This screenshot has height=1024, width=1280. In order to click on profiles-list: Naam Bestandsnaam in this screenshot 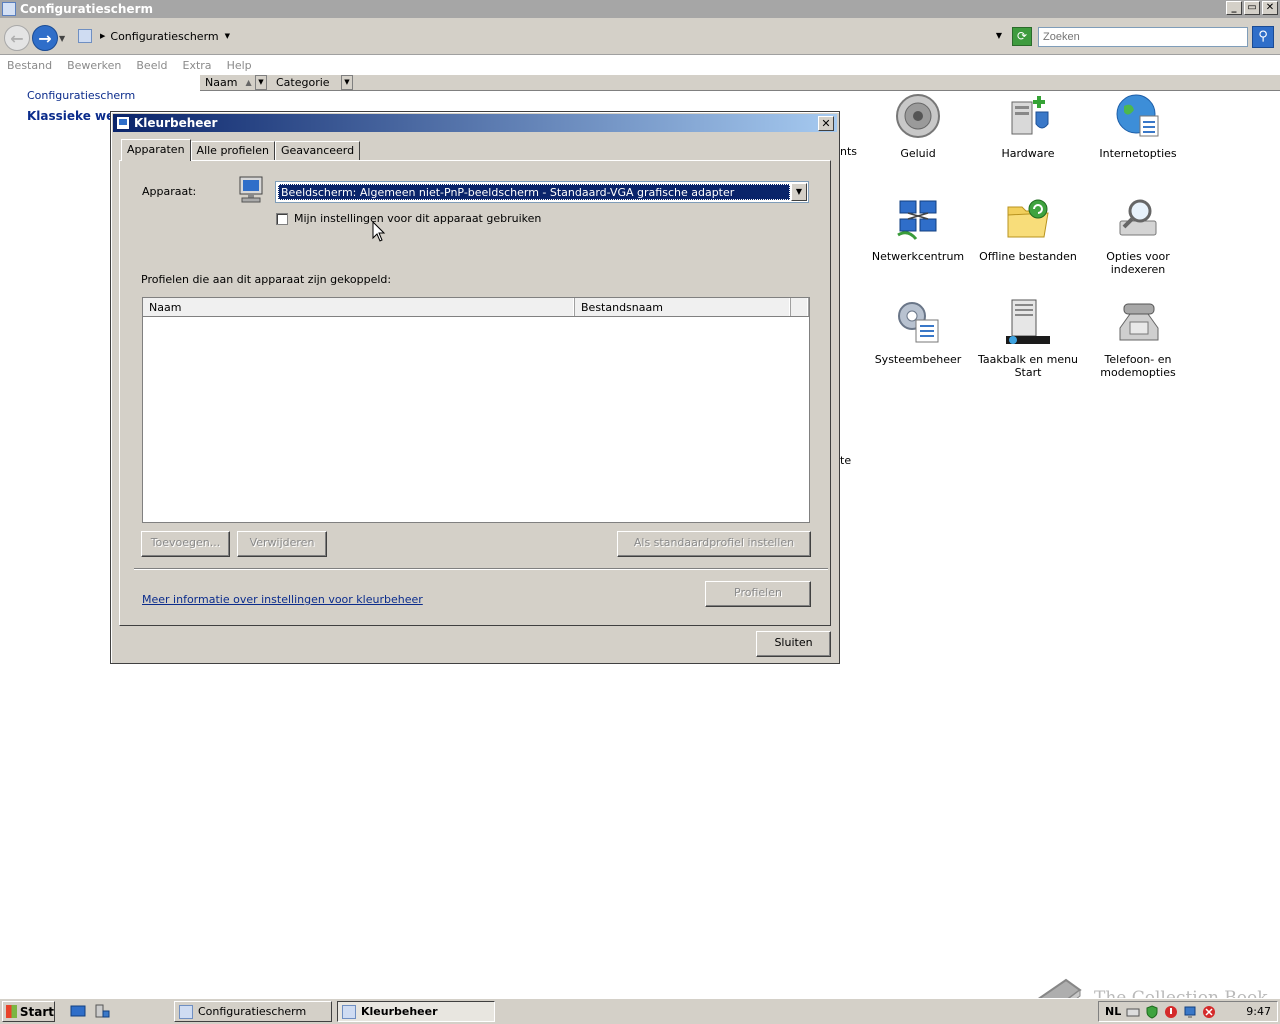, I will do `click(476, 410)`.